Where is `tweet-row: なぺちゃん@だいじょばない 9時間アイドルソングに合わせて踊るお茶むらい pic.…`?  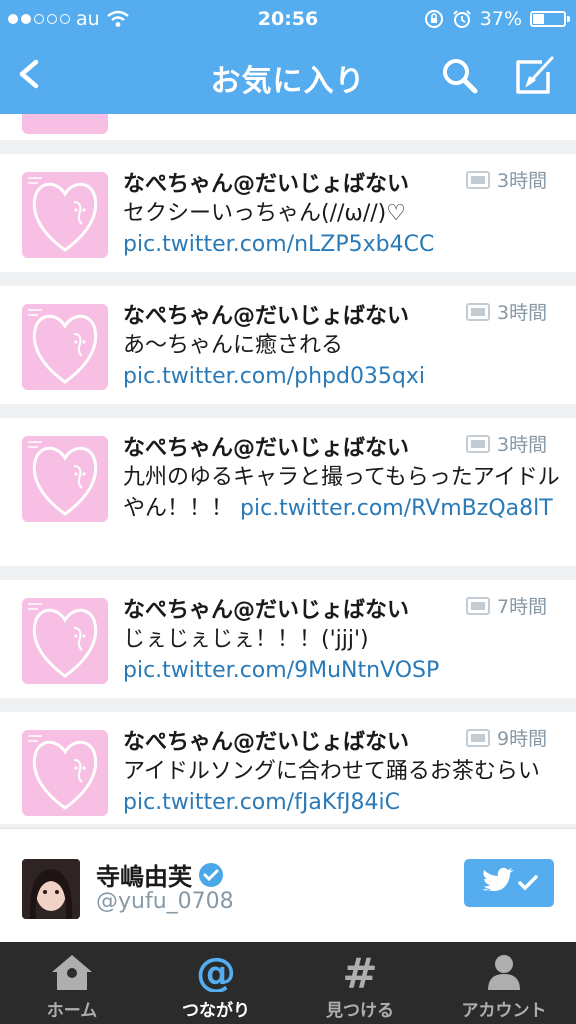
tweet-row: なぺちゃん@だいじょばない 9時間アイドルソングに合わせて踊るお茶むらい pic.… is located at coordinates (288, 761).